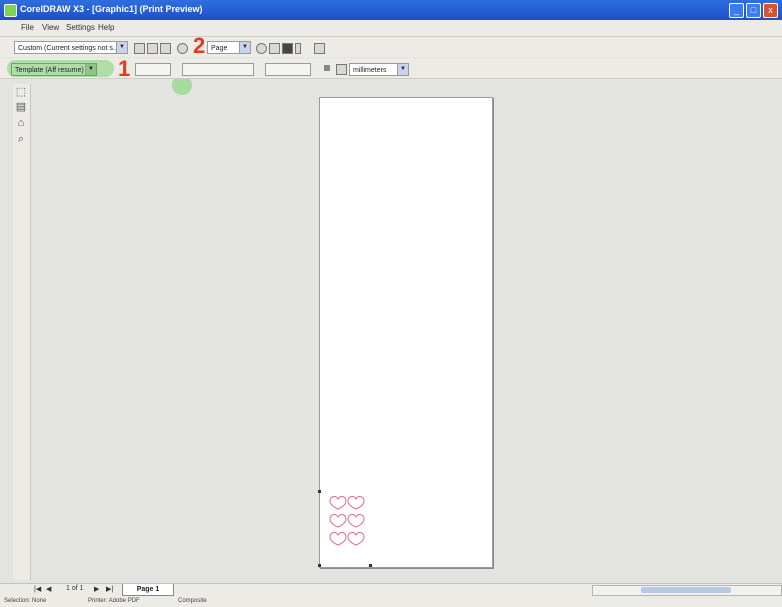 The width and height of the screenshot is (782, 607). I want to click on next-page-button: ▶, so click(96, 589).